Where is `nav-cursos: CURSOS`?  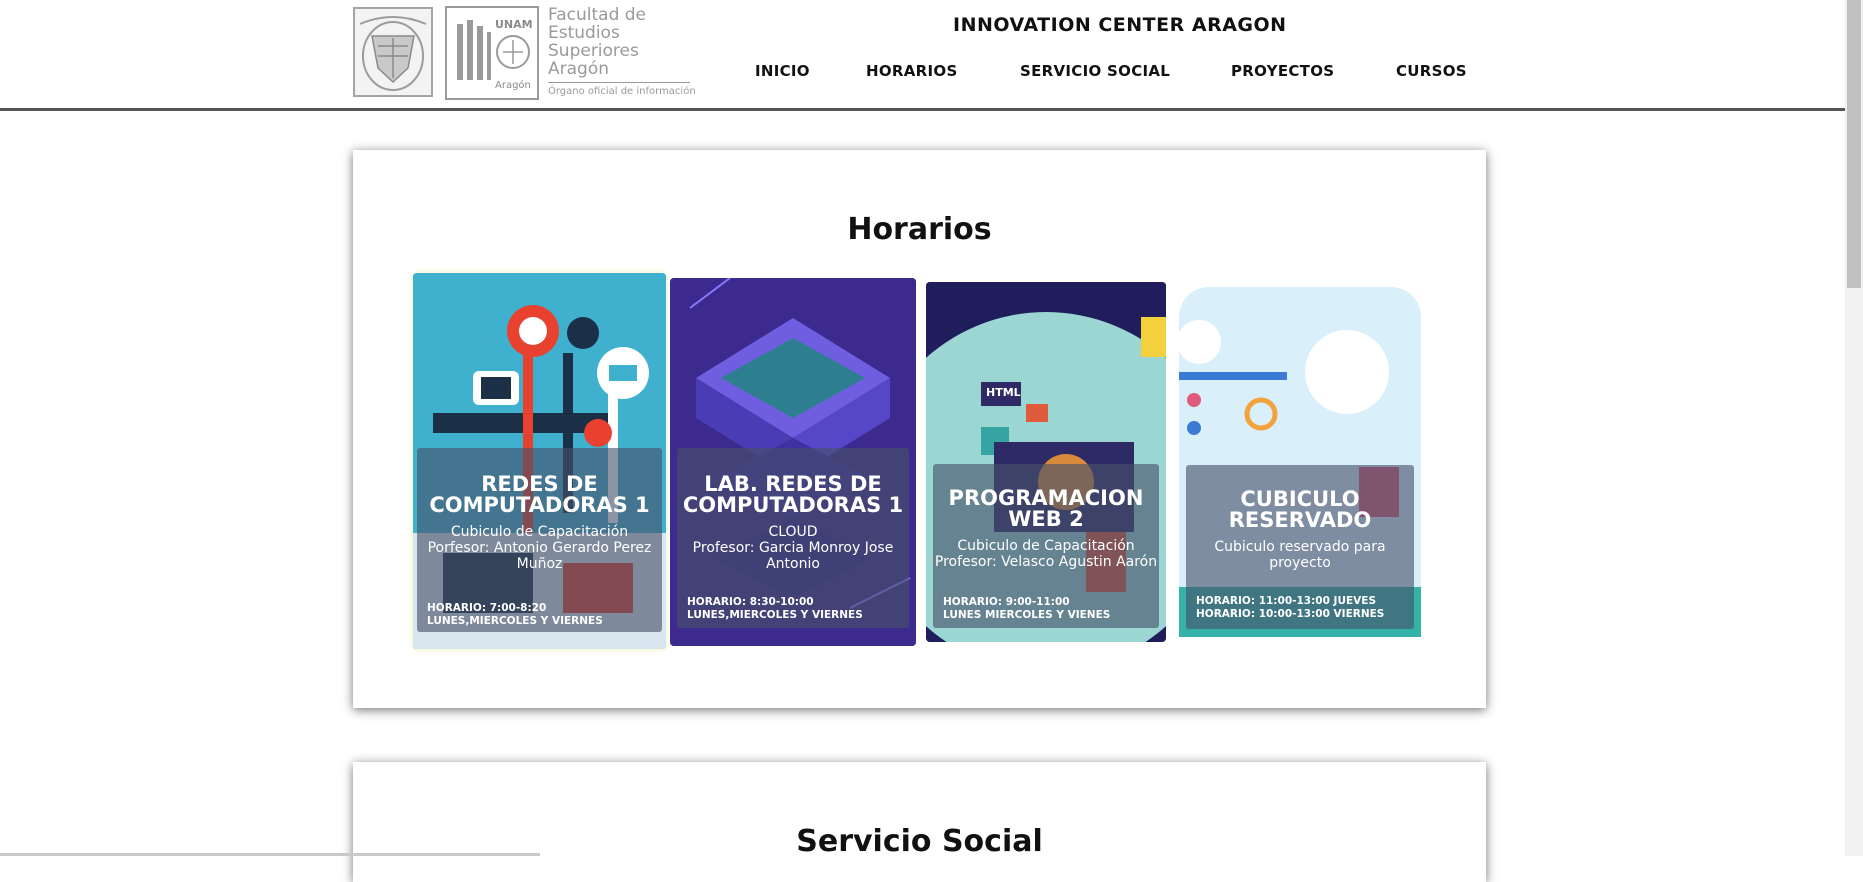
nav-cursos: CURSOS is located at coordinates (1431, 71).